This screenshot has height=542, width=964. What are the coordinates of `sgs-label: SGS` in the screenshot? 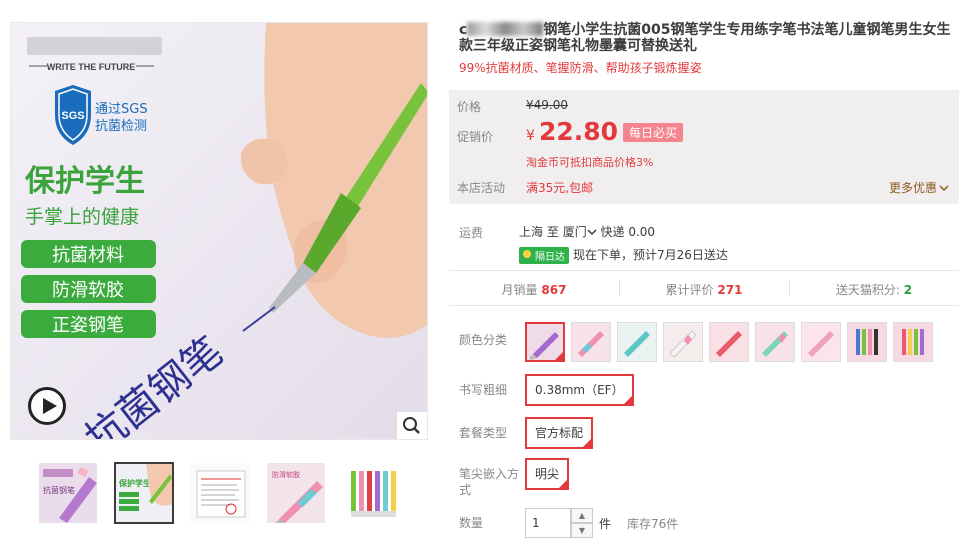 It's located at (72, 116).